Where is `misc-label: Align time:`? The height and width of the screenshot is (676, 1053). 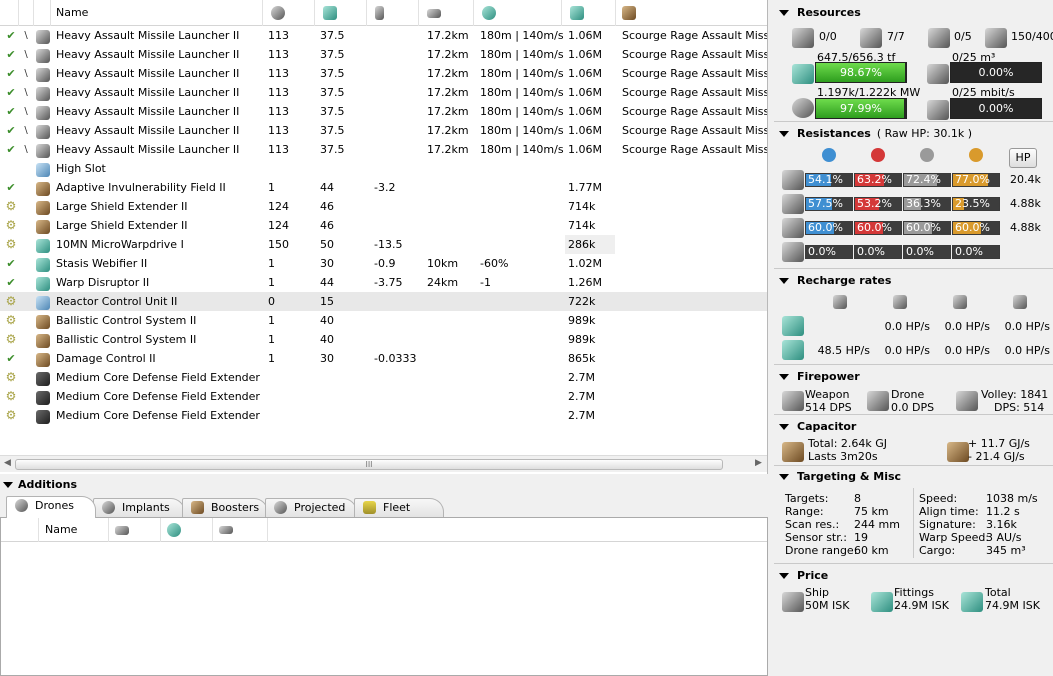
misc-label: Align time: is located at coordinates (949, 511).